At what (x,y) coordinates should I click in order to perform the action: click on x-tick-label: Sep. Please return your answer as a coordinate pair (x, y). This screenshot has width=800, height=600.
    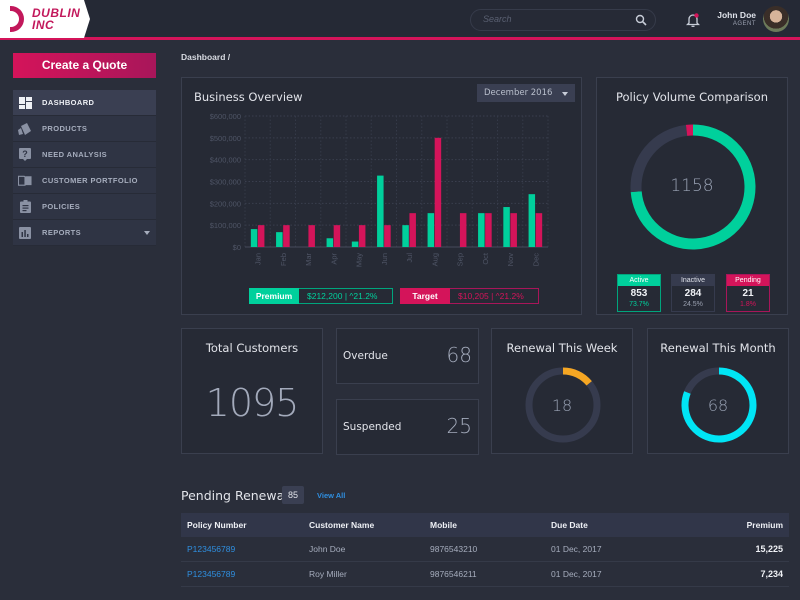
    Looking at the image, I should click on (460, 259).